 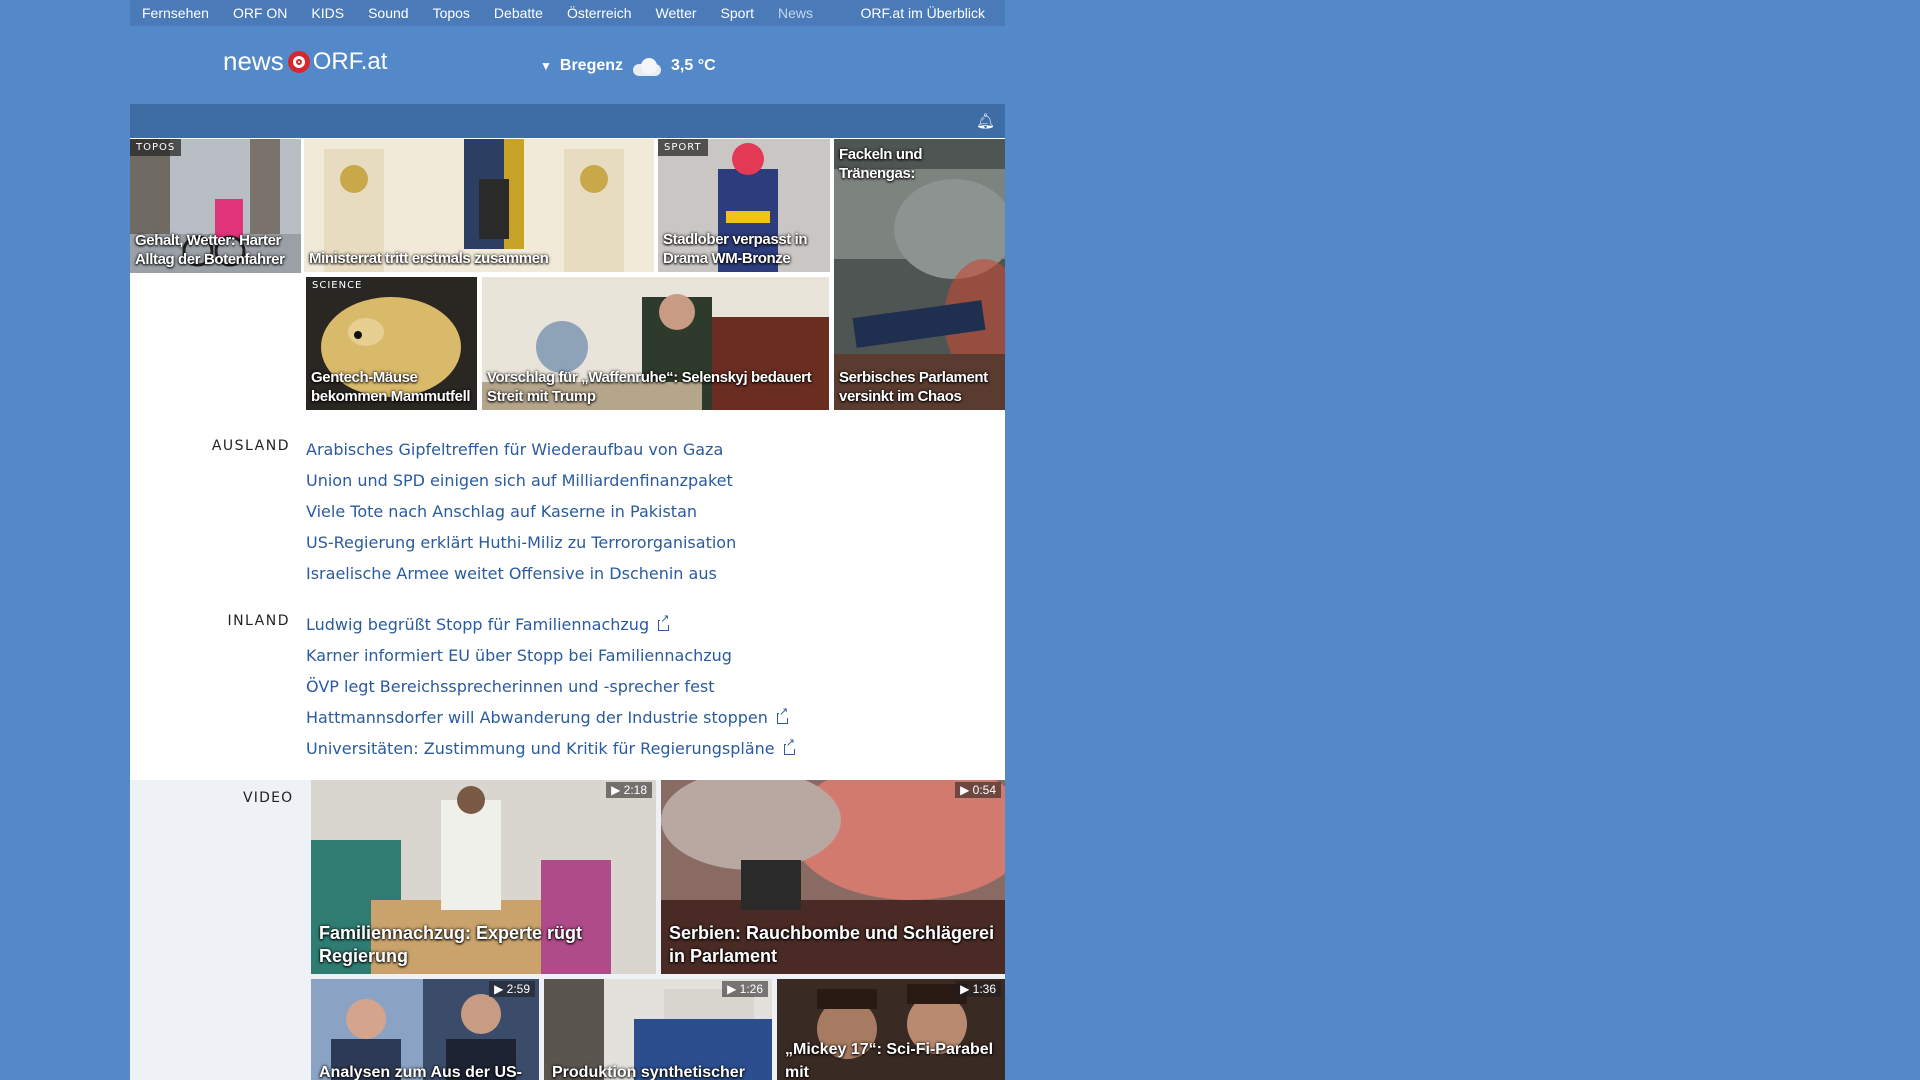 I want to click on duration-text: 0:54, so click(x=984, y=790).